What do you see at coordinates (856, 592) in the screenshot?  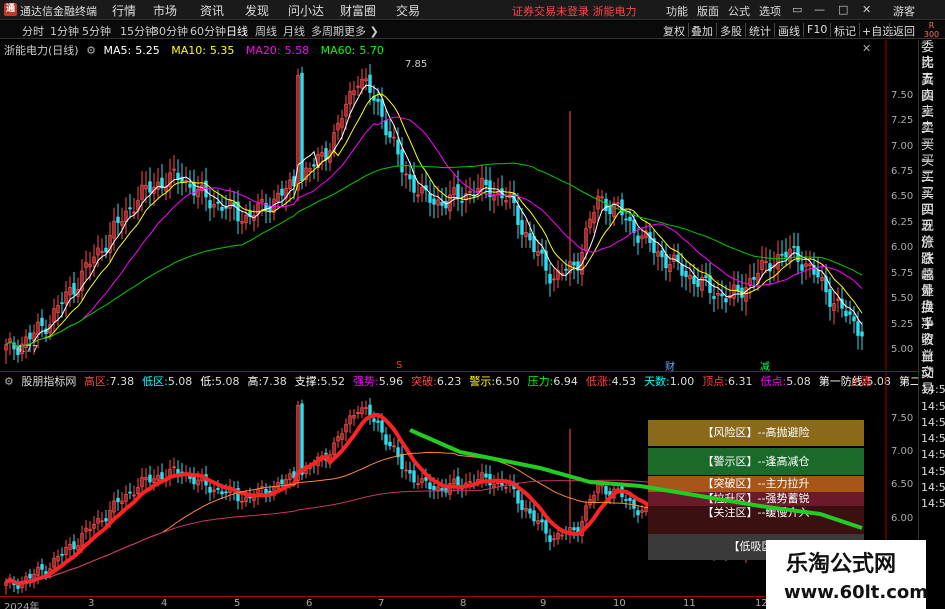 I see `watermark-url: www.60lt.com` at bounding box center [856, 592].